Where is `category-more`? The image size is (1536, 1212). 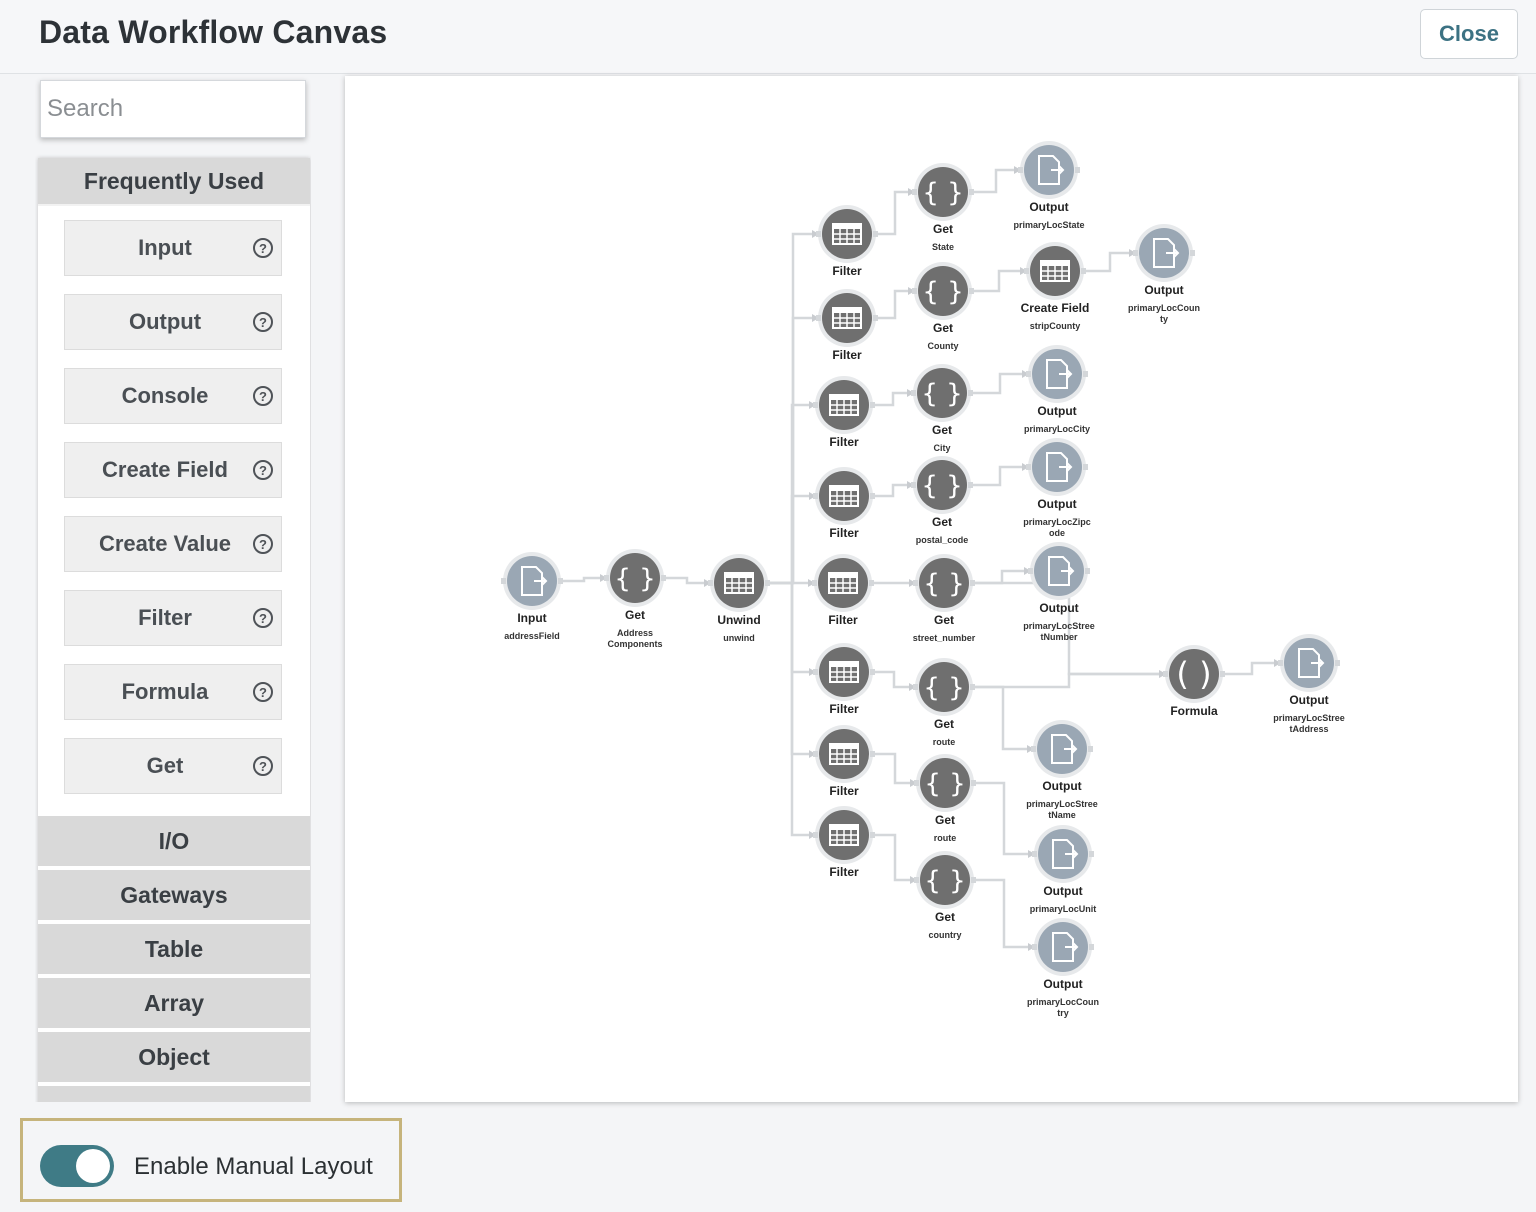
category-more is located at coordinates (174, 1094).